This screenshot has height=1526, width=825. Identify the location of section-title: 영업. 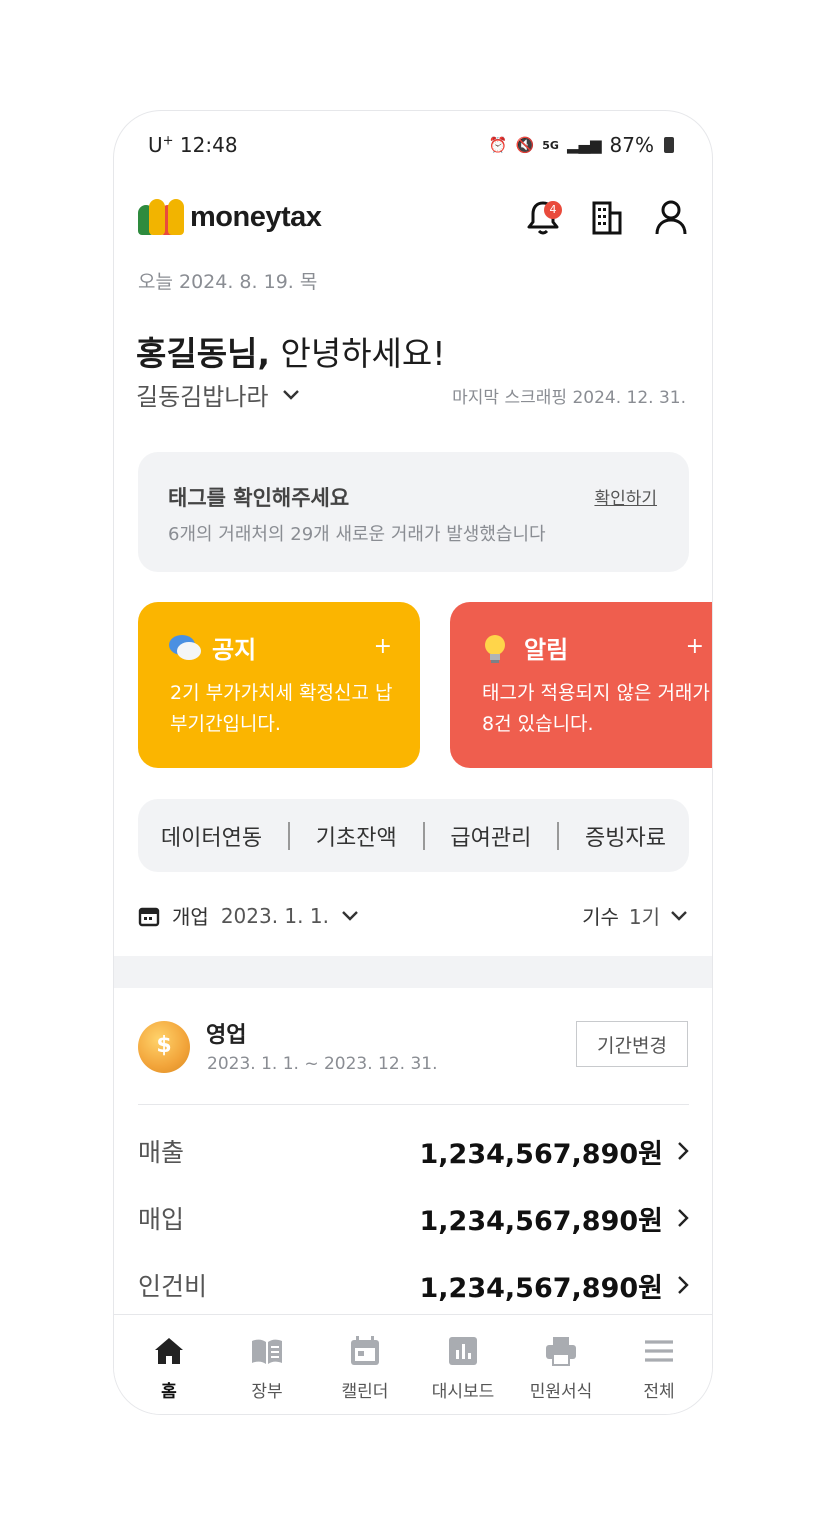
(226, 1035).